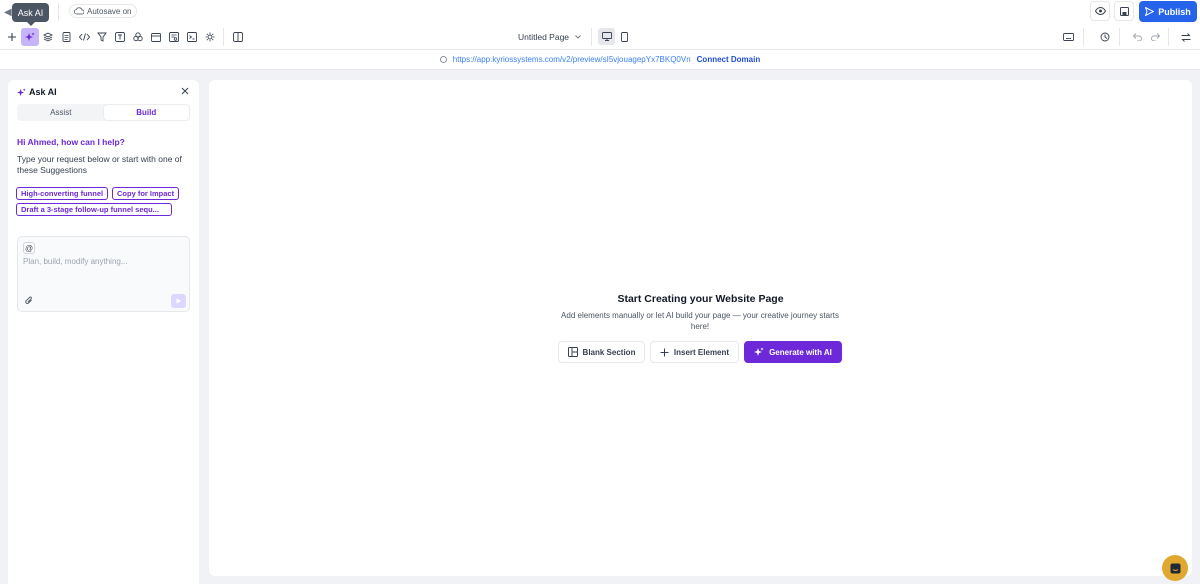 Image resolution: width=1200 pixels, height=584 pixels. Describe the element at coordinates (192, 37) in the screenshot. I see `terminal-icon` at that location.